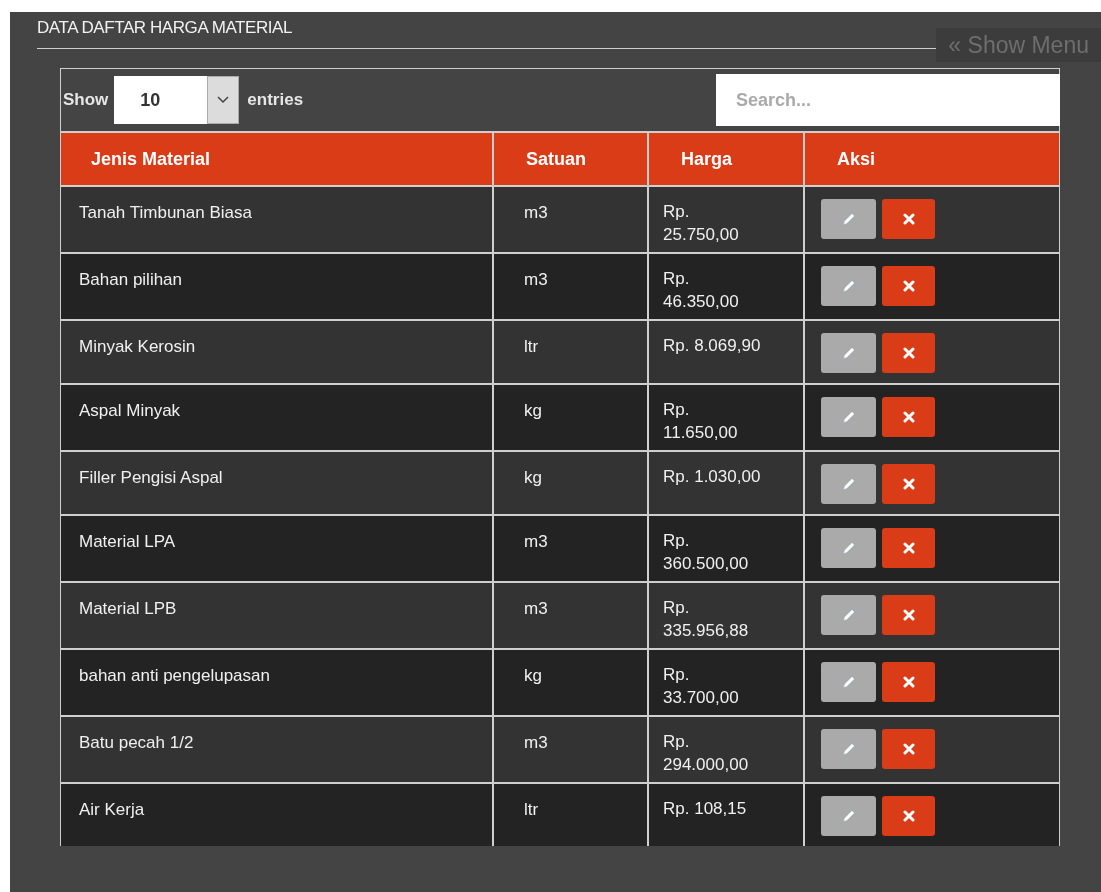  Describe the element at coordinates (712, 346) in the screenshot. I see `table-cell-text: Rp. 8.069,90` at that location.